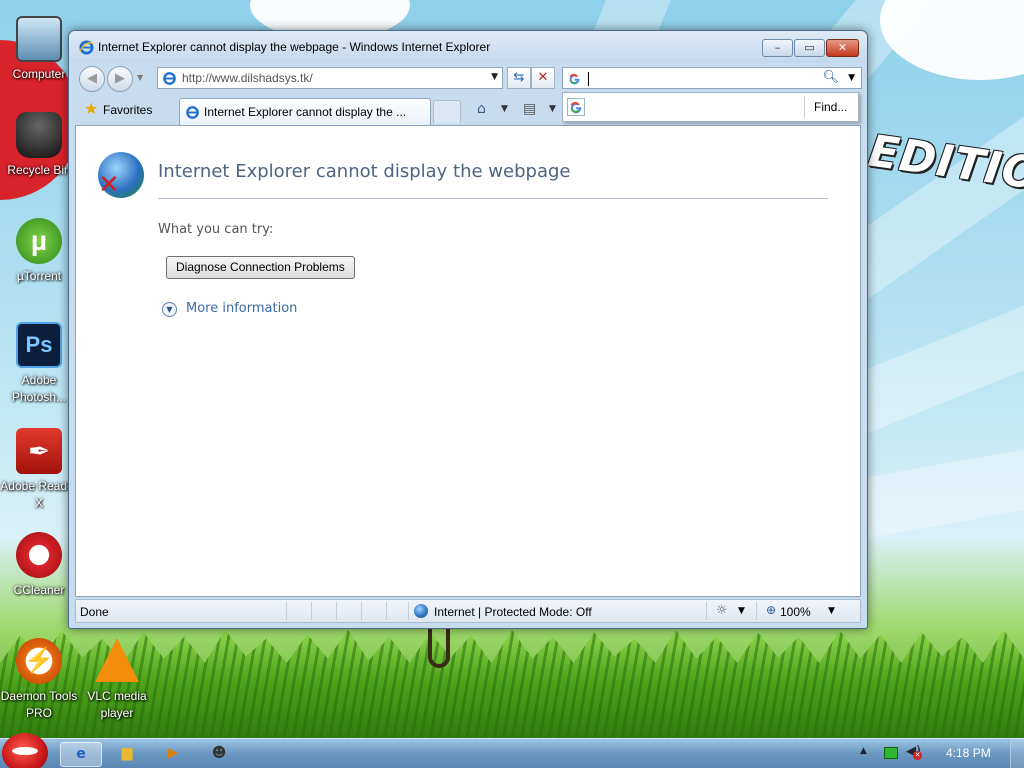  Describe the element at coordinates (219, 754) in the screenshot. I see `taskbar-app-icon: ☻` at that location.